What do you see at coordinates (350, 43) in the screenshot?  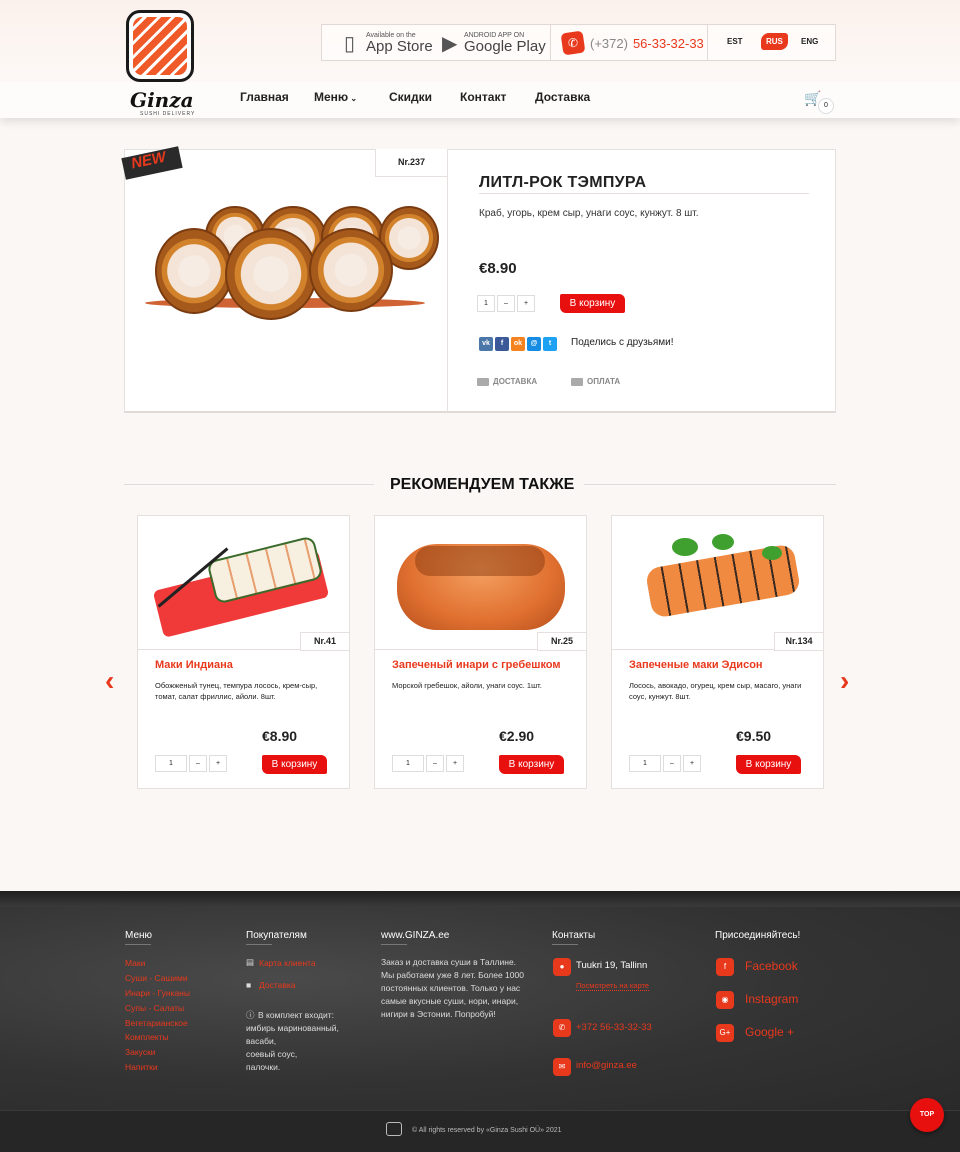 I see `phone-device-icon: ▯` at bounding box center [350, 43].